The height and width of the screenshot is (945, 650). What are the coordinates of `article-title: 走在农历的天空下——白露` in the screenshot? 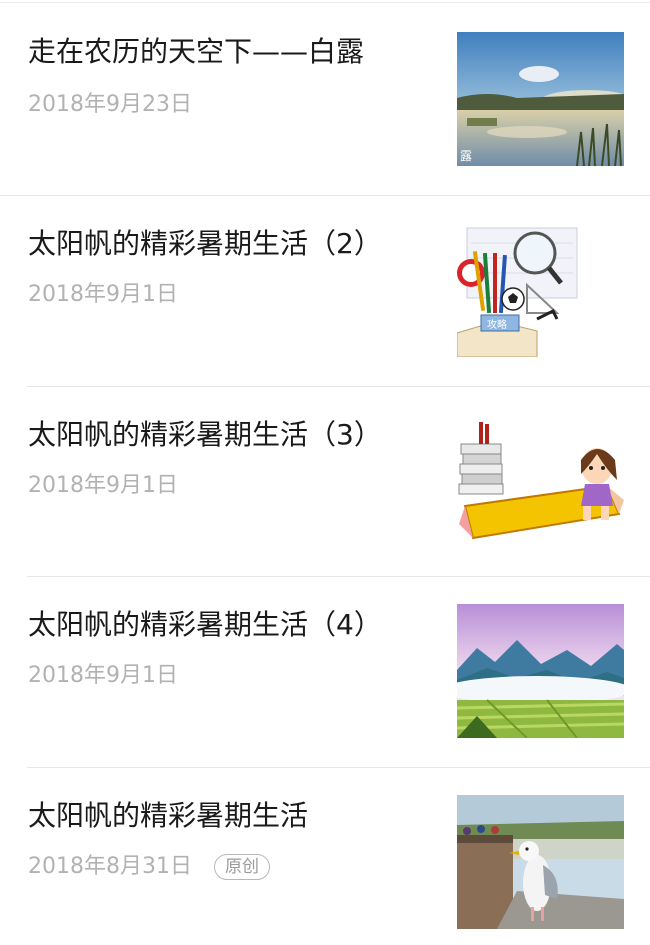 It's located at (196, 52).